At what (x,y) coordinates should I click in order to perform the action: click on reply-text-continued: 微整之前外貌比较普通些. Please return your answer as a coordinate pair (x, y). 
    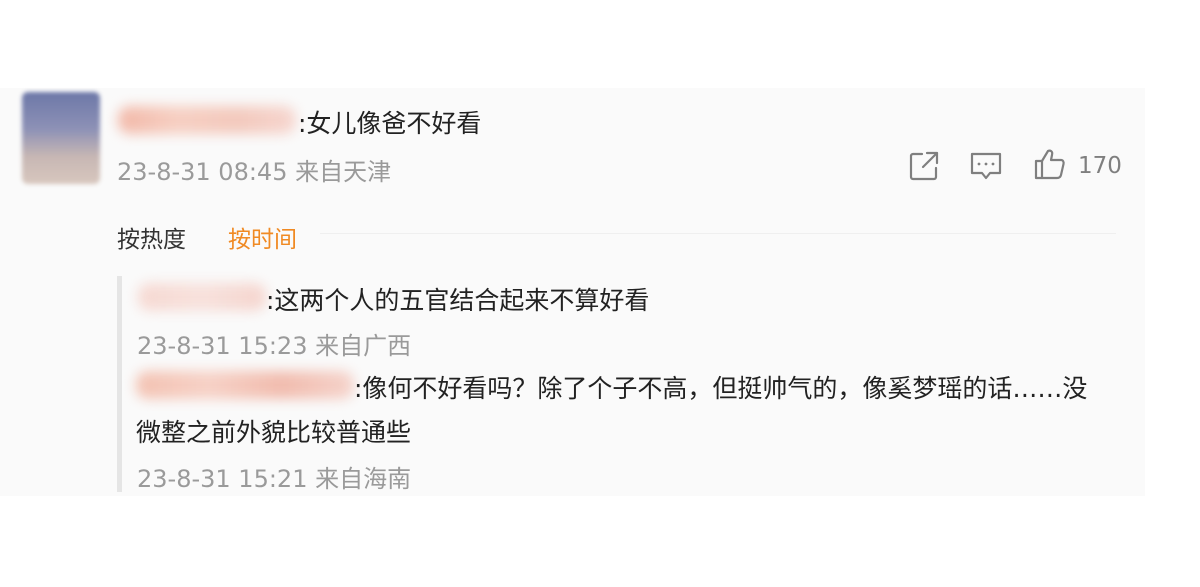
    Looking at the image, I should click on (274, 432).